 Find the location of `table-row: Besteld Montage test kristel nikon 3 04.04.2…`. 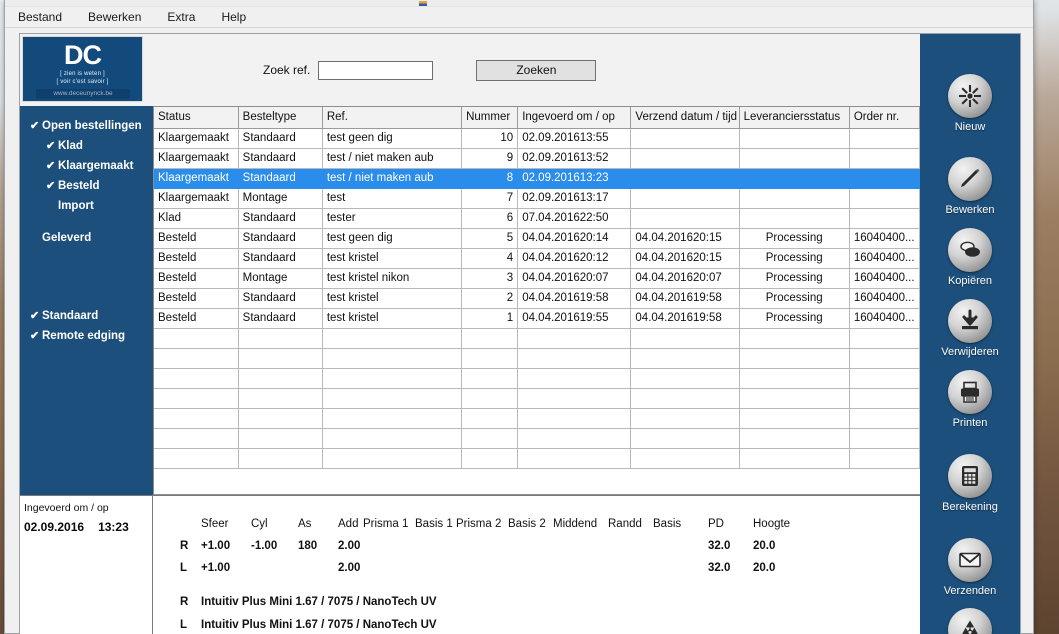

table-row: Besteld Montage test kristel nikon 3 04.04.2… is located at coordinates (537, 278).